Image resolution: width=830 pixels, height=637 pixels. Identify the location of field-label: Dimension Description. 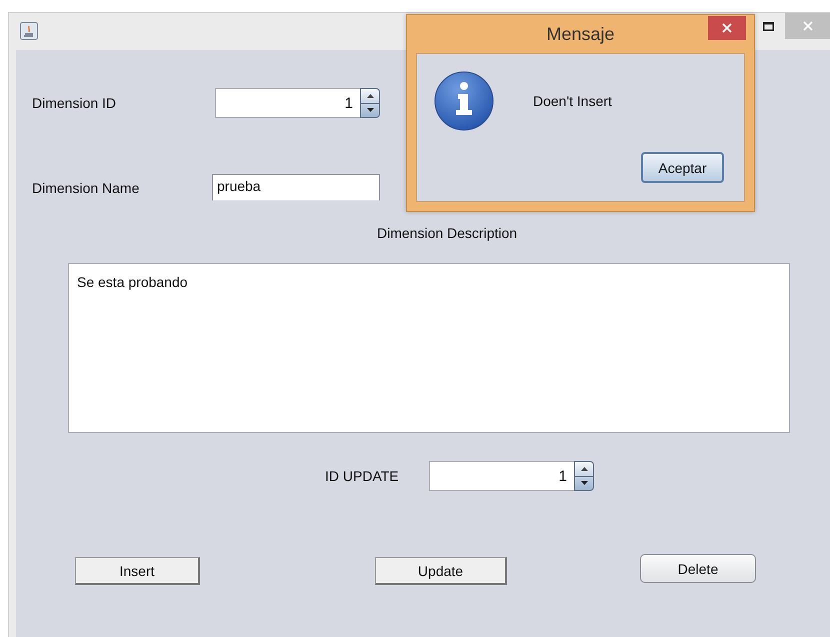
(447, 233).